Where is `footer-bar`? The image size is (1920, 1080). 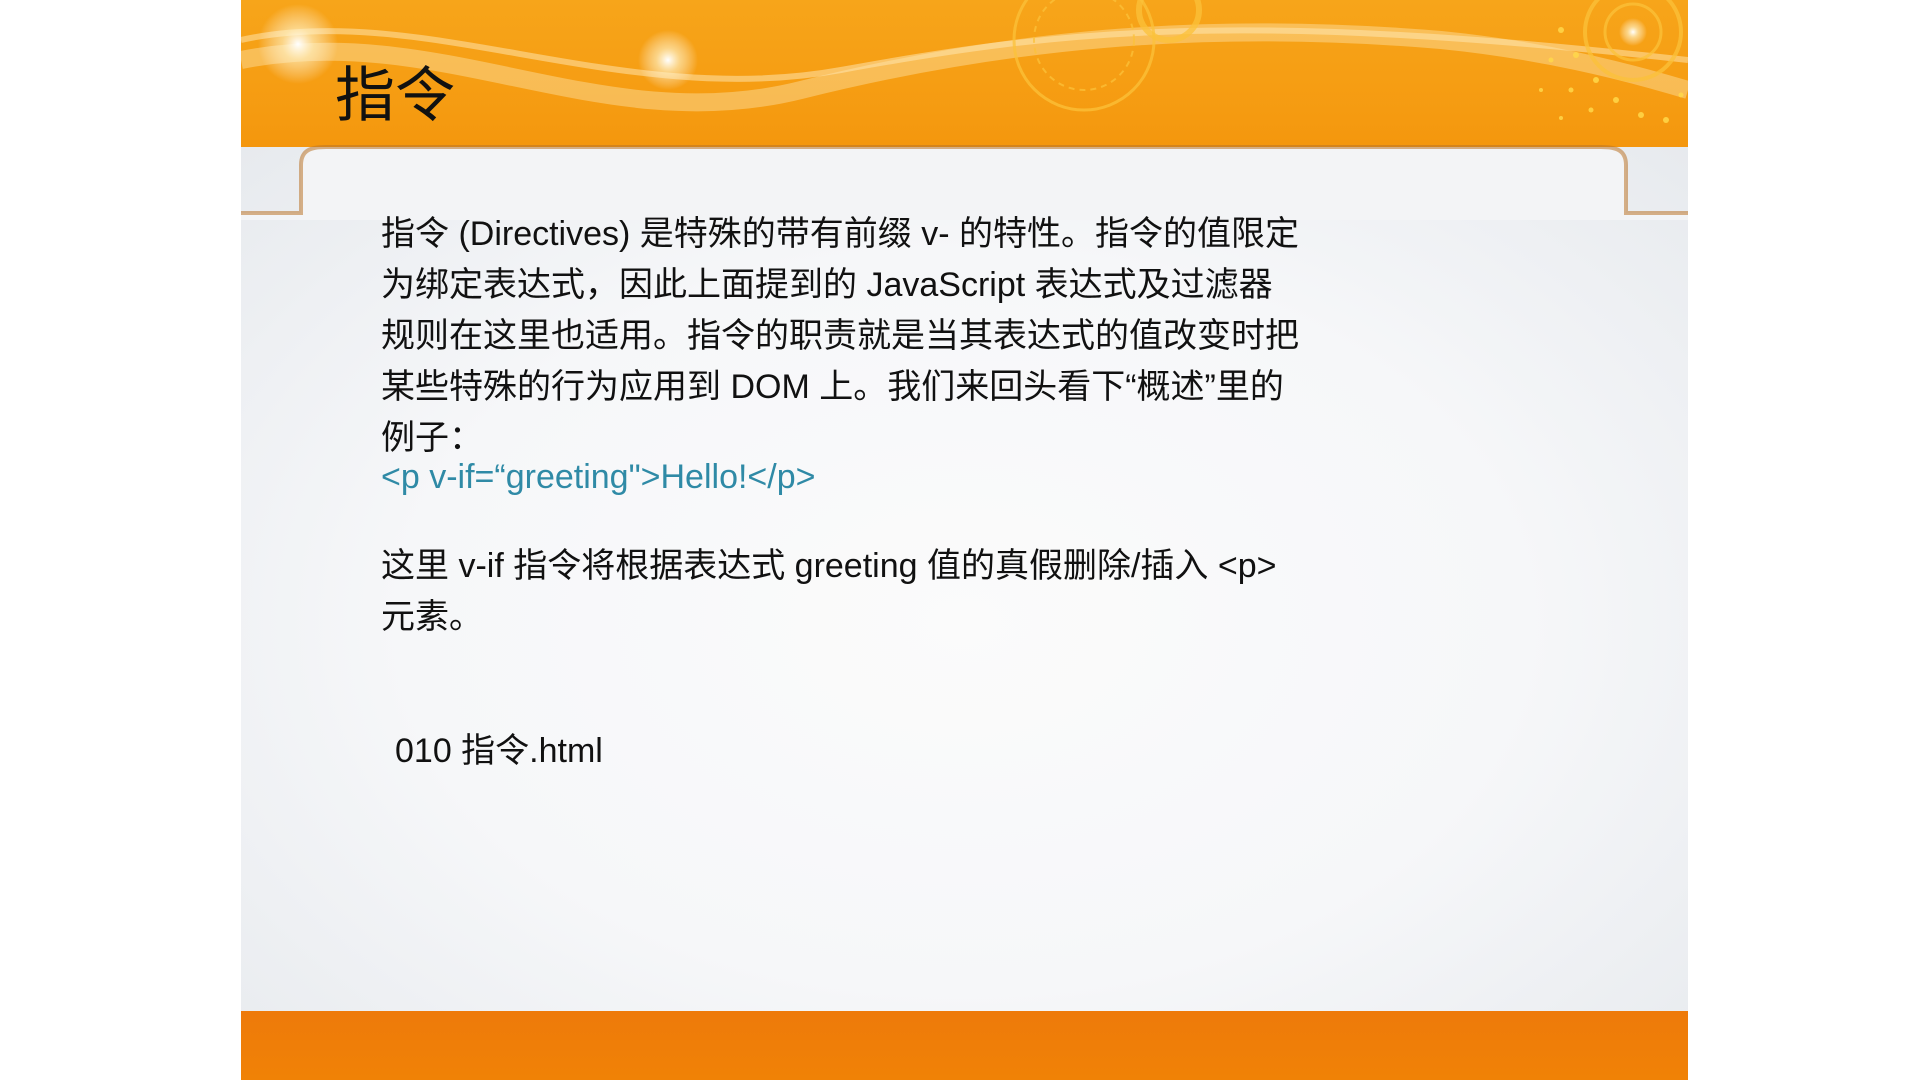 footer-bar is located at coordinates (964, 1045).